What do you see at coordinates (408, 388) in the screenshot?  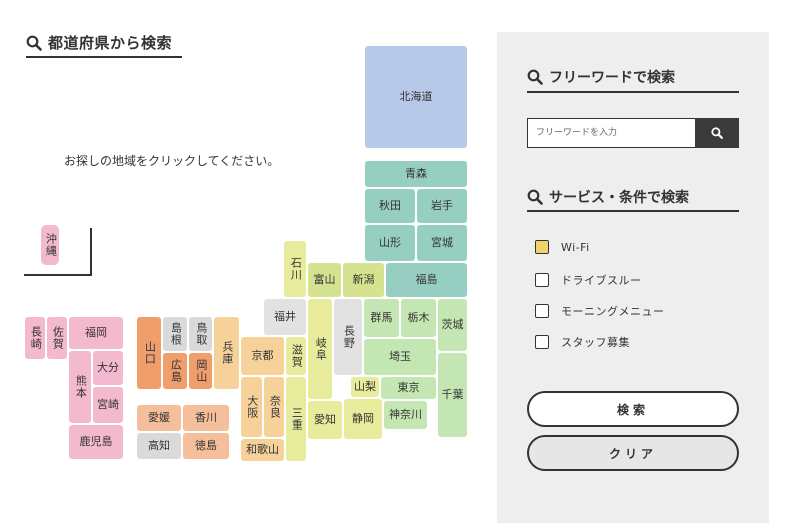 I see `pref-tokyo: 東京` at bounding box center [408, 388].